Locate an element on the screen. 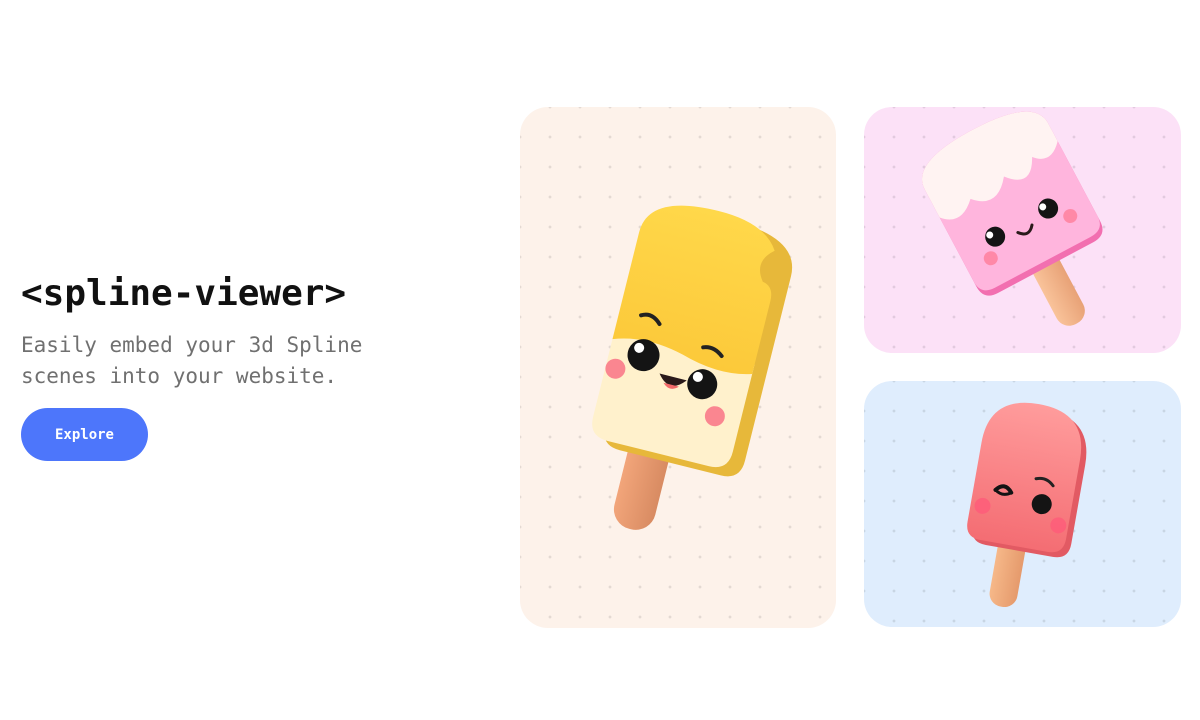 The image size is (1200, 720). yellow-popsicle-icon is located at coordinates (692, 367).